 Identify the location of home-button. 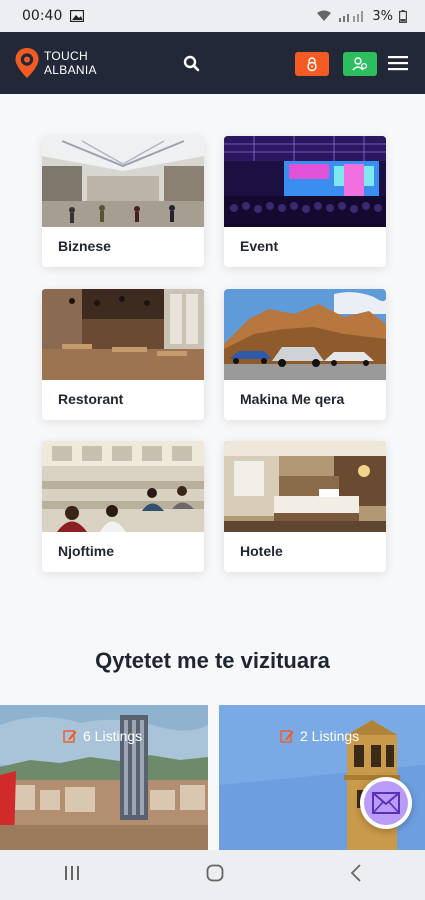
(215, 875).